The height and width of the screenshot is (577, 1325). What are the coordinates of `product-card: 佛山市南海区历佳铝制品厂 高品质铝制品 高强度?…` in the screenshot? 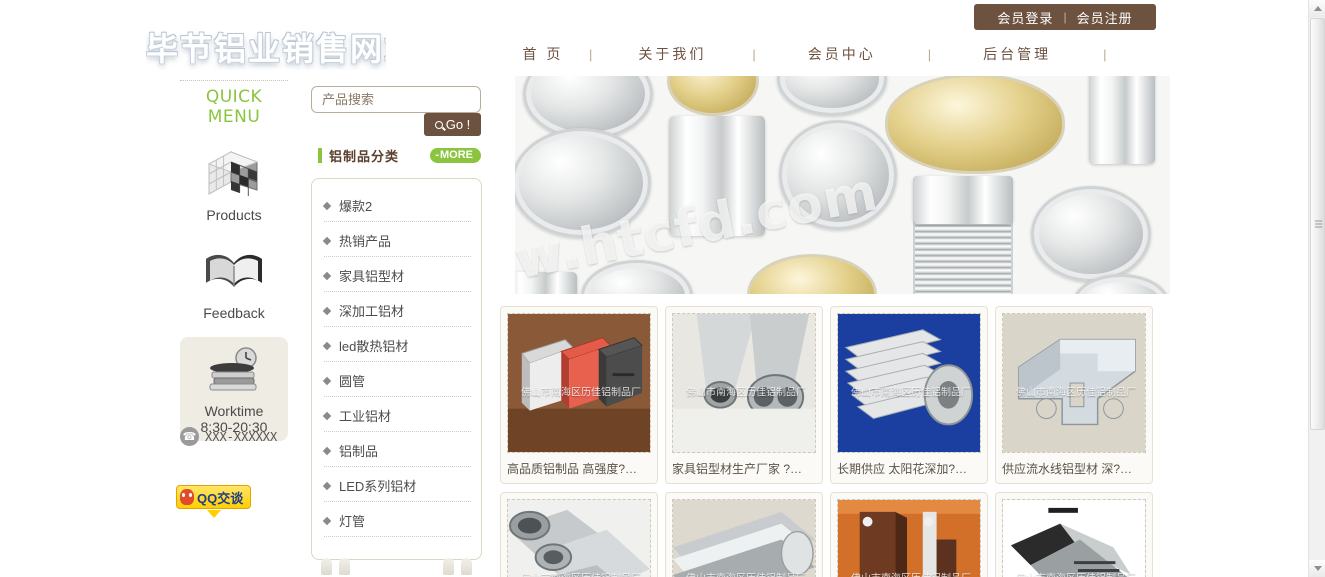 It's located at (579, 395).